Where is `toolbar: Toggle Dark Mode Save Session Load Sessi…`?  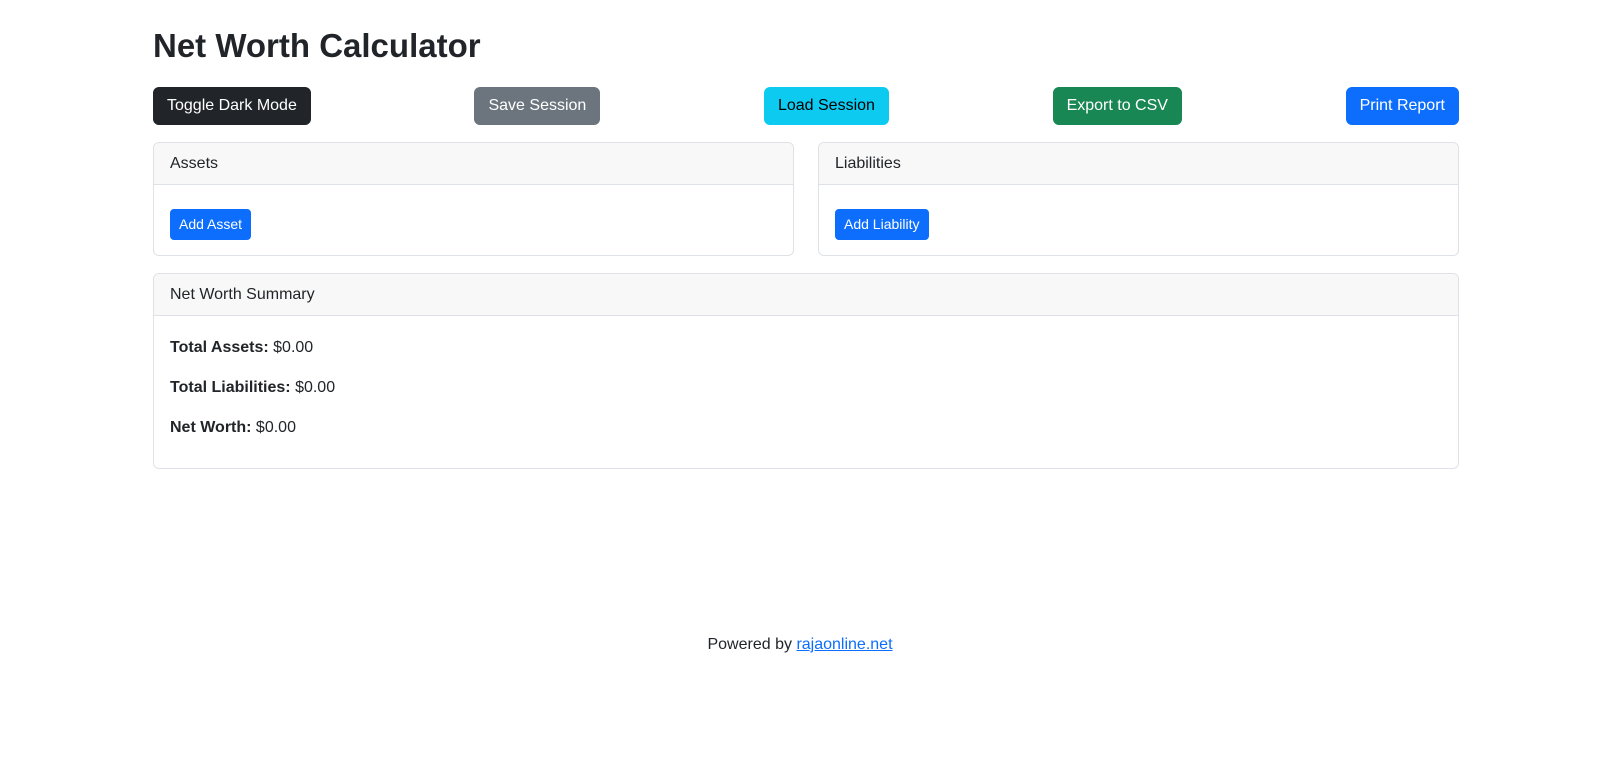
toolbar: Toggle Dark Mode Save Session Load Sessi… is located at coordinates (806, 106).